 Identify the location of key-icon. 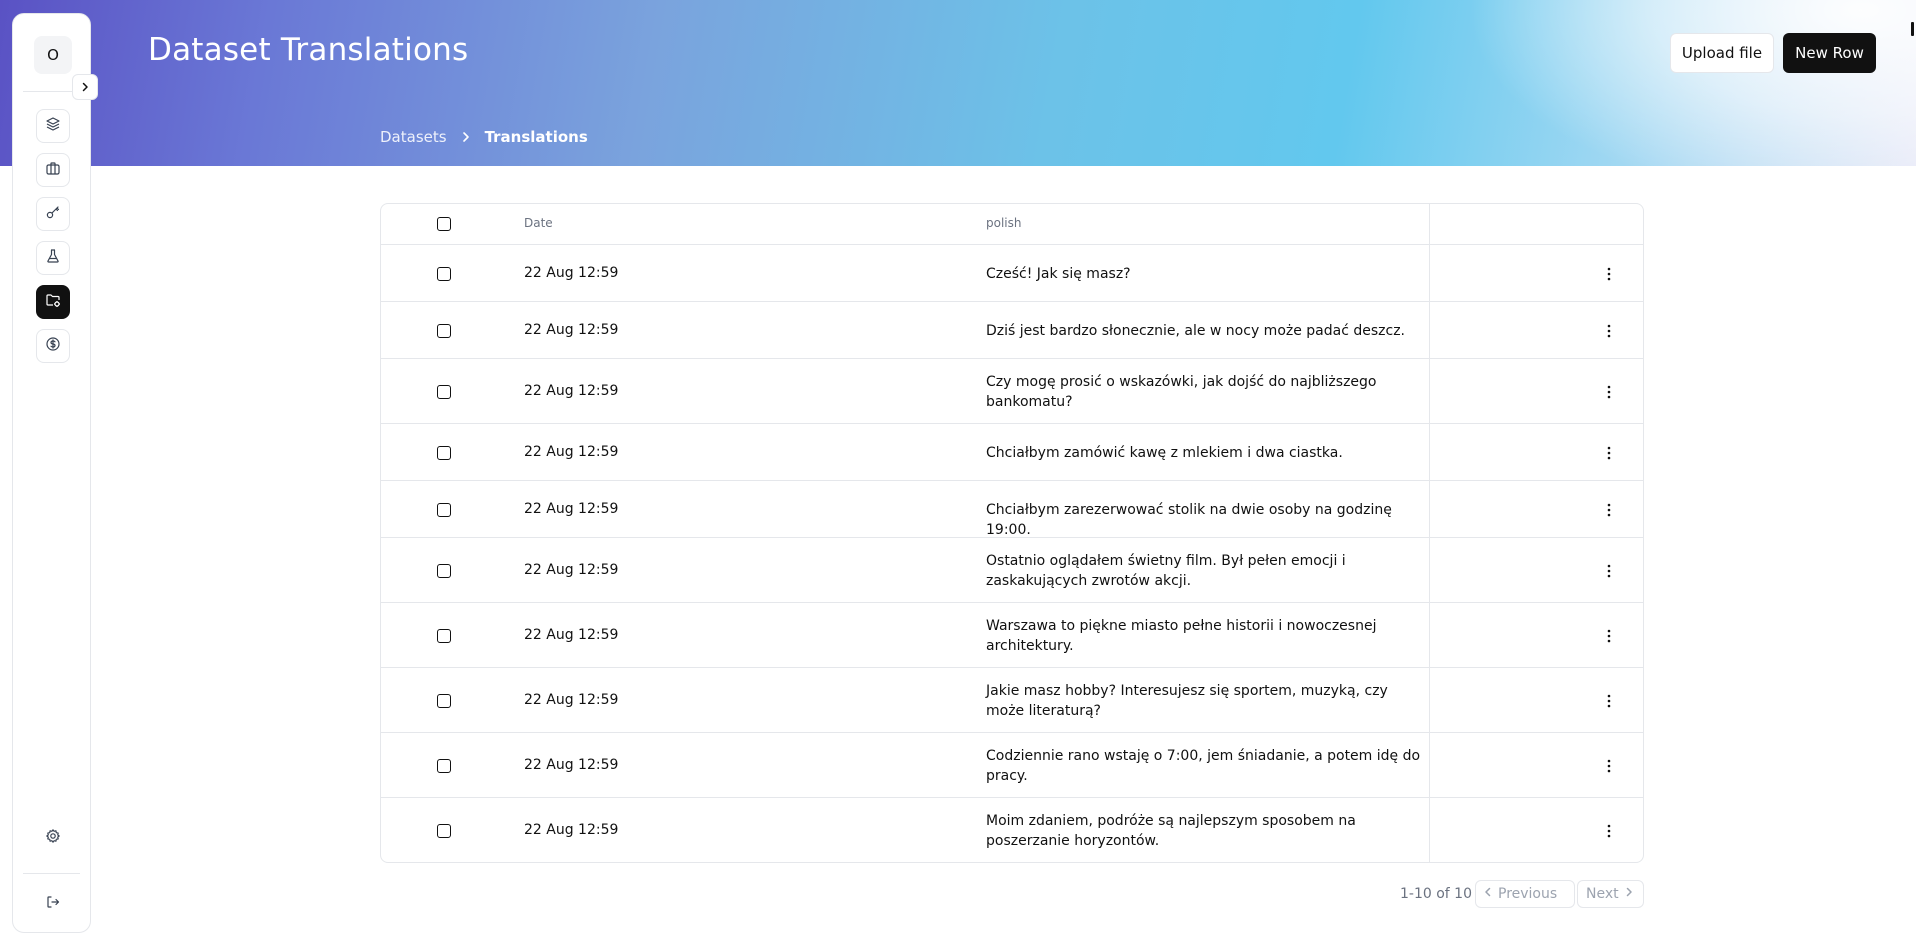
(53, 214).